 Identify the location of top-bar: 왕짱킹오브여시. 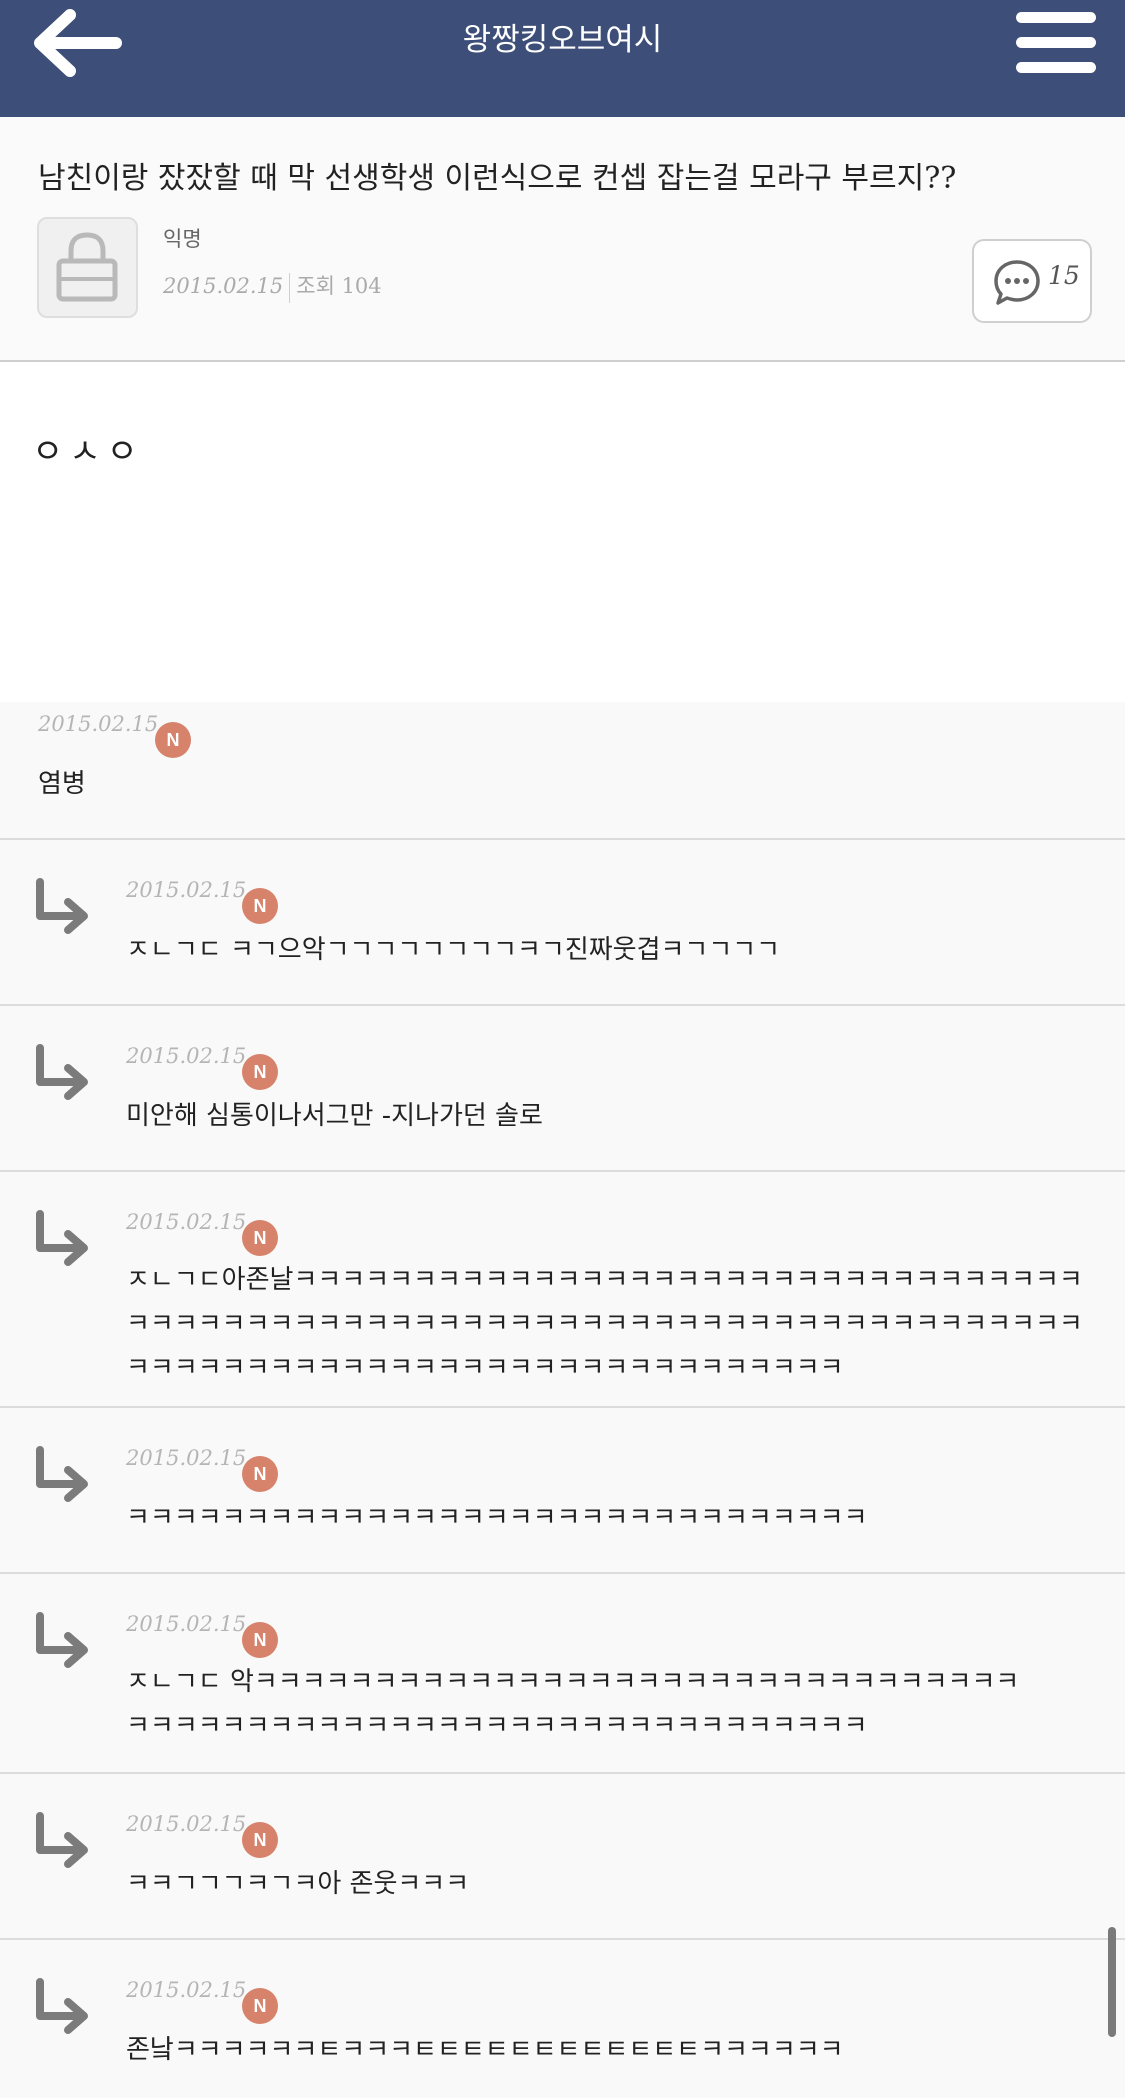
(562, 58).